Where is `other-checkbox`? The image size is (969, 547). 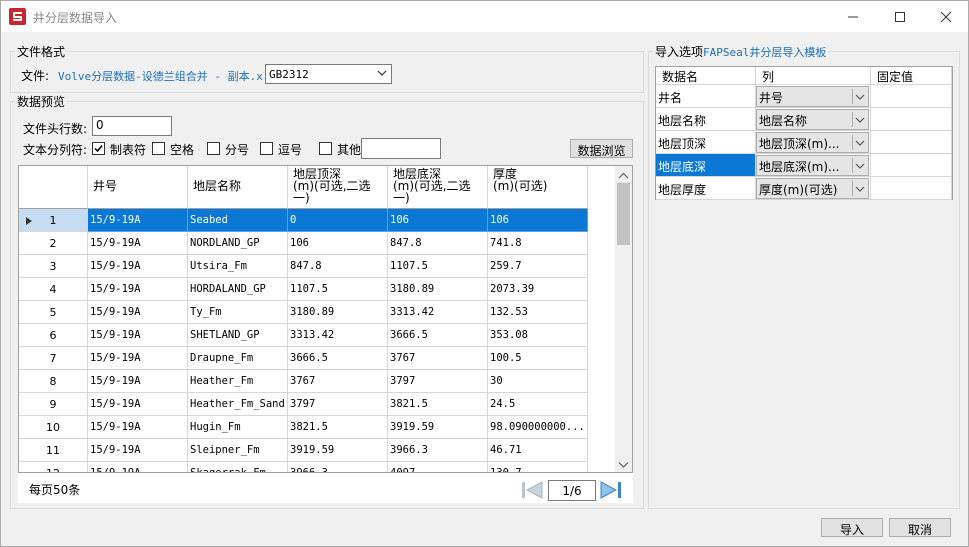
other-checkbox is located at coordinates (325, 148).